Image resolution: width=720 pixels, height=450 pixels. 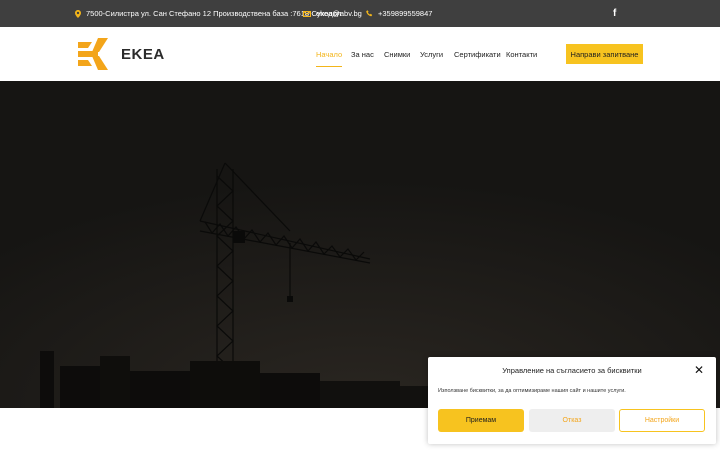 I want to click on nav-about: За нас, so click(x=362, y=54).